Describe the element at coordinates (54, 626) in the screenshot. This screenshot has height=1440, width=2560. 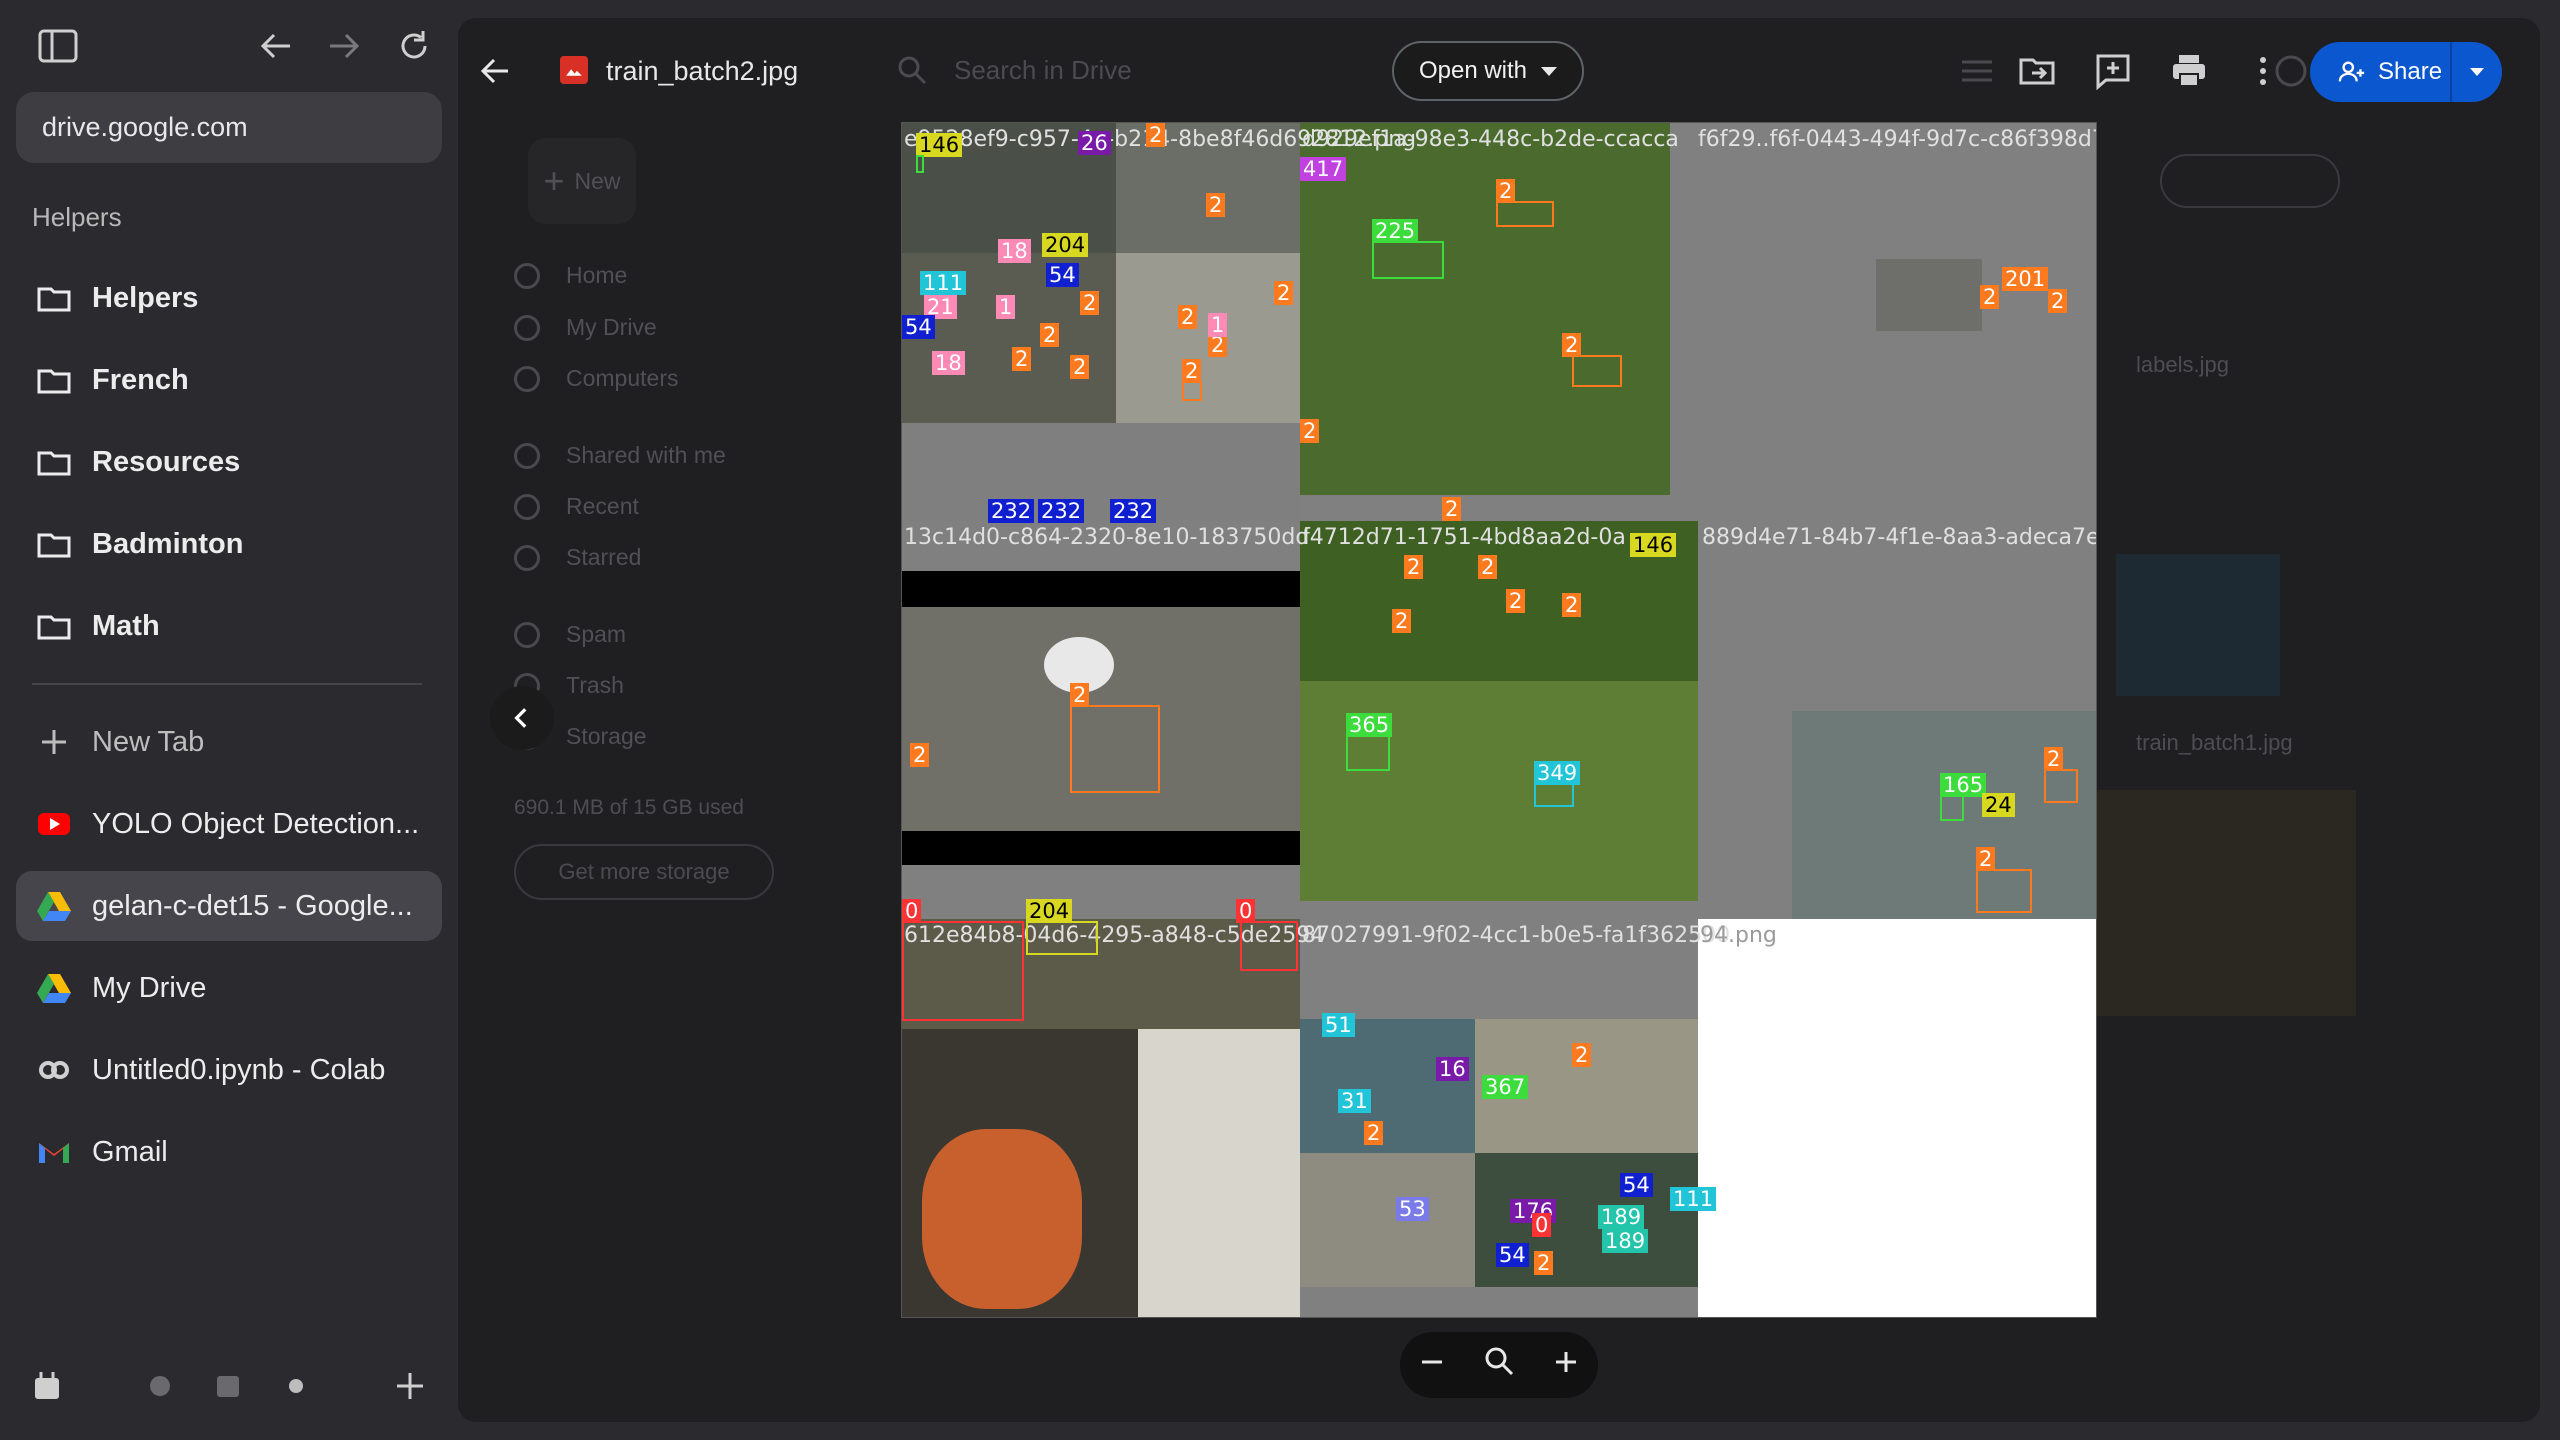
I see `folder-icon` at that location.